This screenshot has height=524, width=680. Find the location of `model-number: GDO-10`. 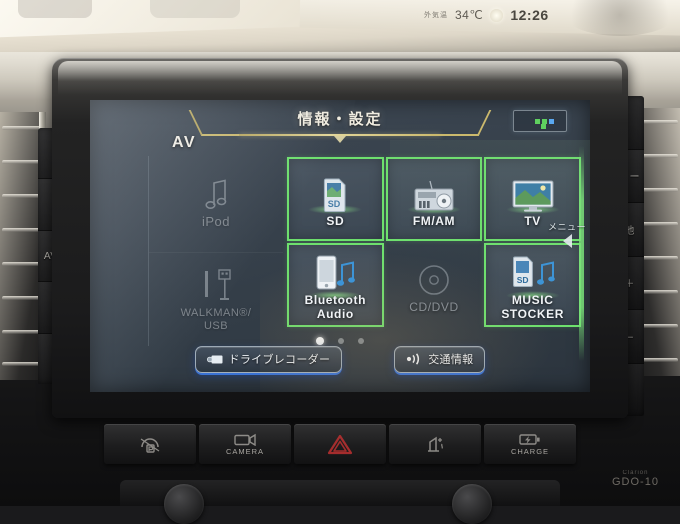

model-number: GDO-10 is located at coordinates (635, 482).